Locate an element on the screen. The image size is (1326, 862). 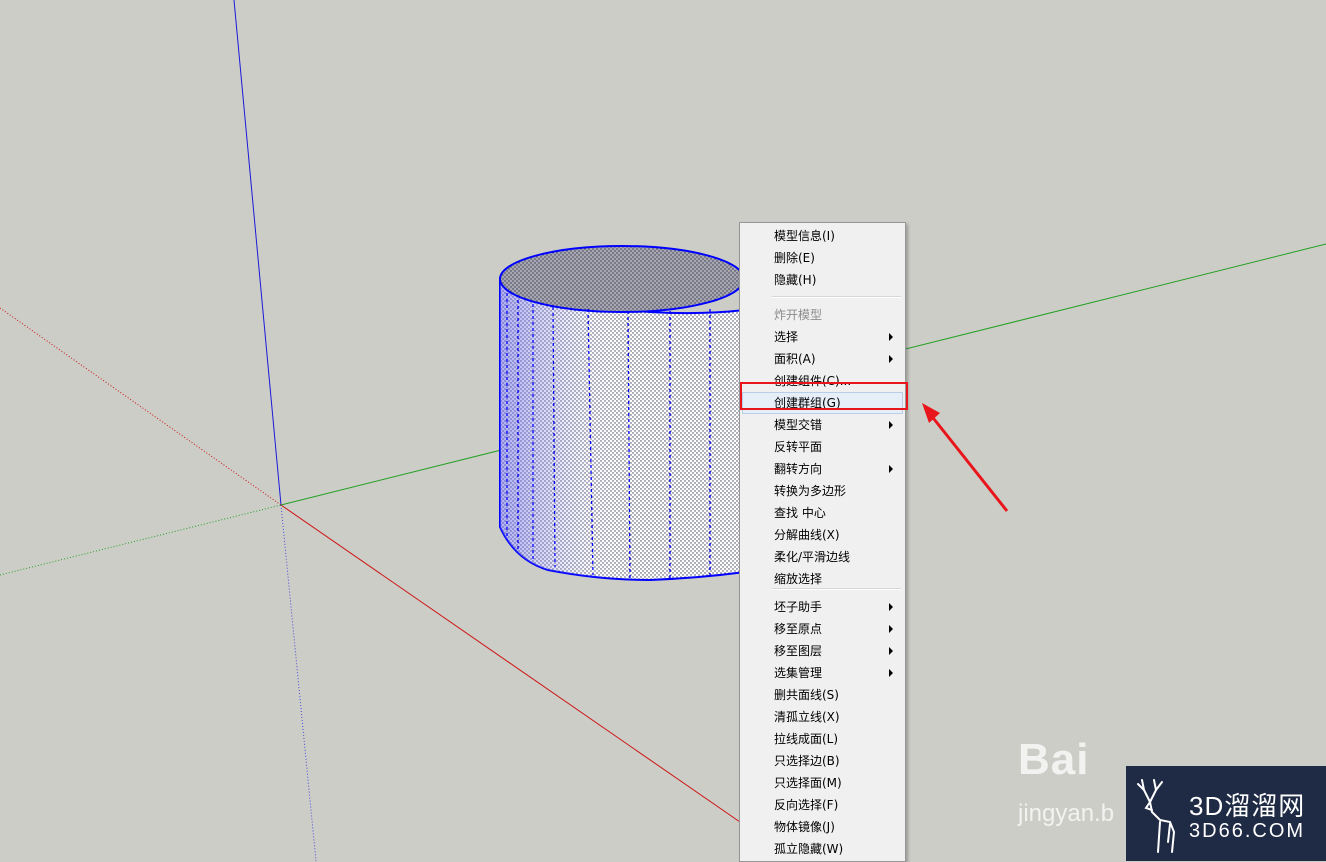
blue-axis-solid is located at coordinates (257, 253).